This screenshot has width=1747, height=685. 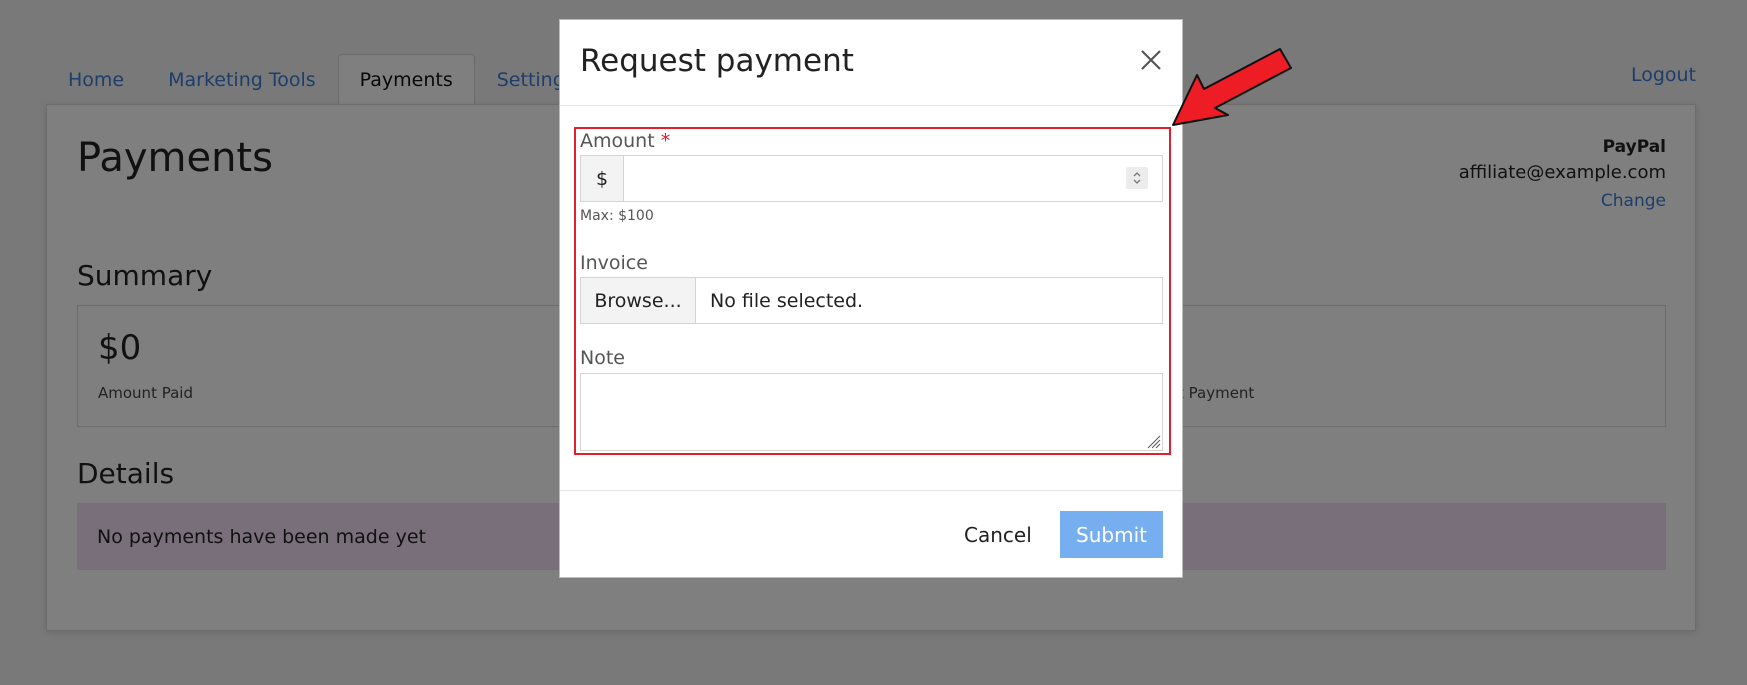 What do you see at coordinates (871, 412) in the screenshot?
I see `note-textarea` at bounding box center [871, 412].